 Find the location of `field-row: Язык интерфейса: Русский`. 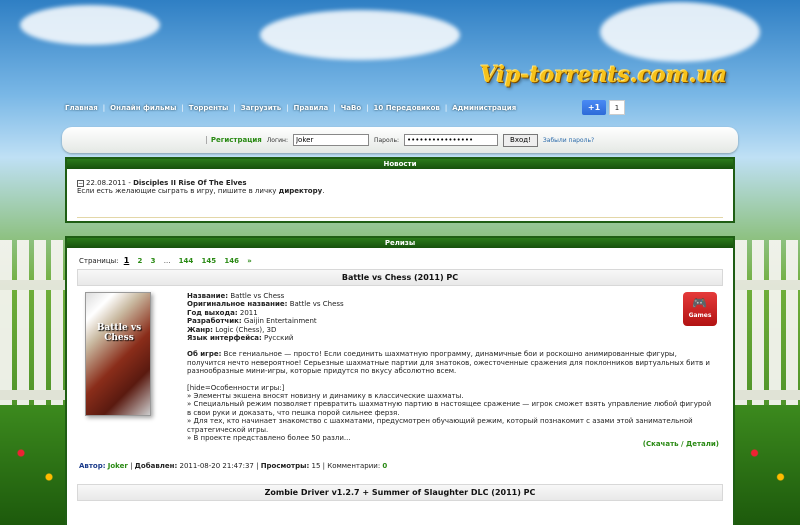

field-row: Язык интерфейса: Русский is located at coordinates (452, 338).